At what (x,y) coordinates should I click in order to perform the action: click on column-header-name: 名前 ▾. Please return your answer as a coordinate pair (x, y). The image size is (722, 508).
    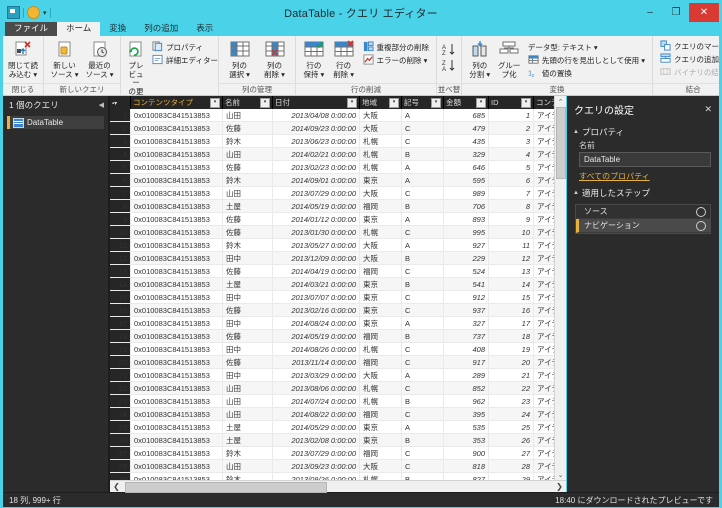
    Looking at the image, I should click on (247, 102).